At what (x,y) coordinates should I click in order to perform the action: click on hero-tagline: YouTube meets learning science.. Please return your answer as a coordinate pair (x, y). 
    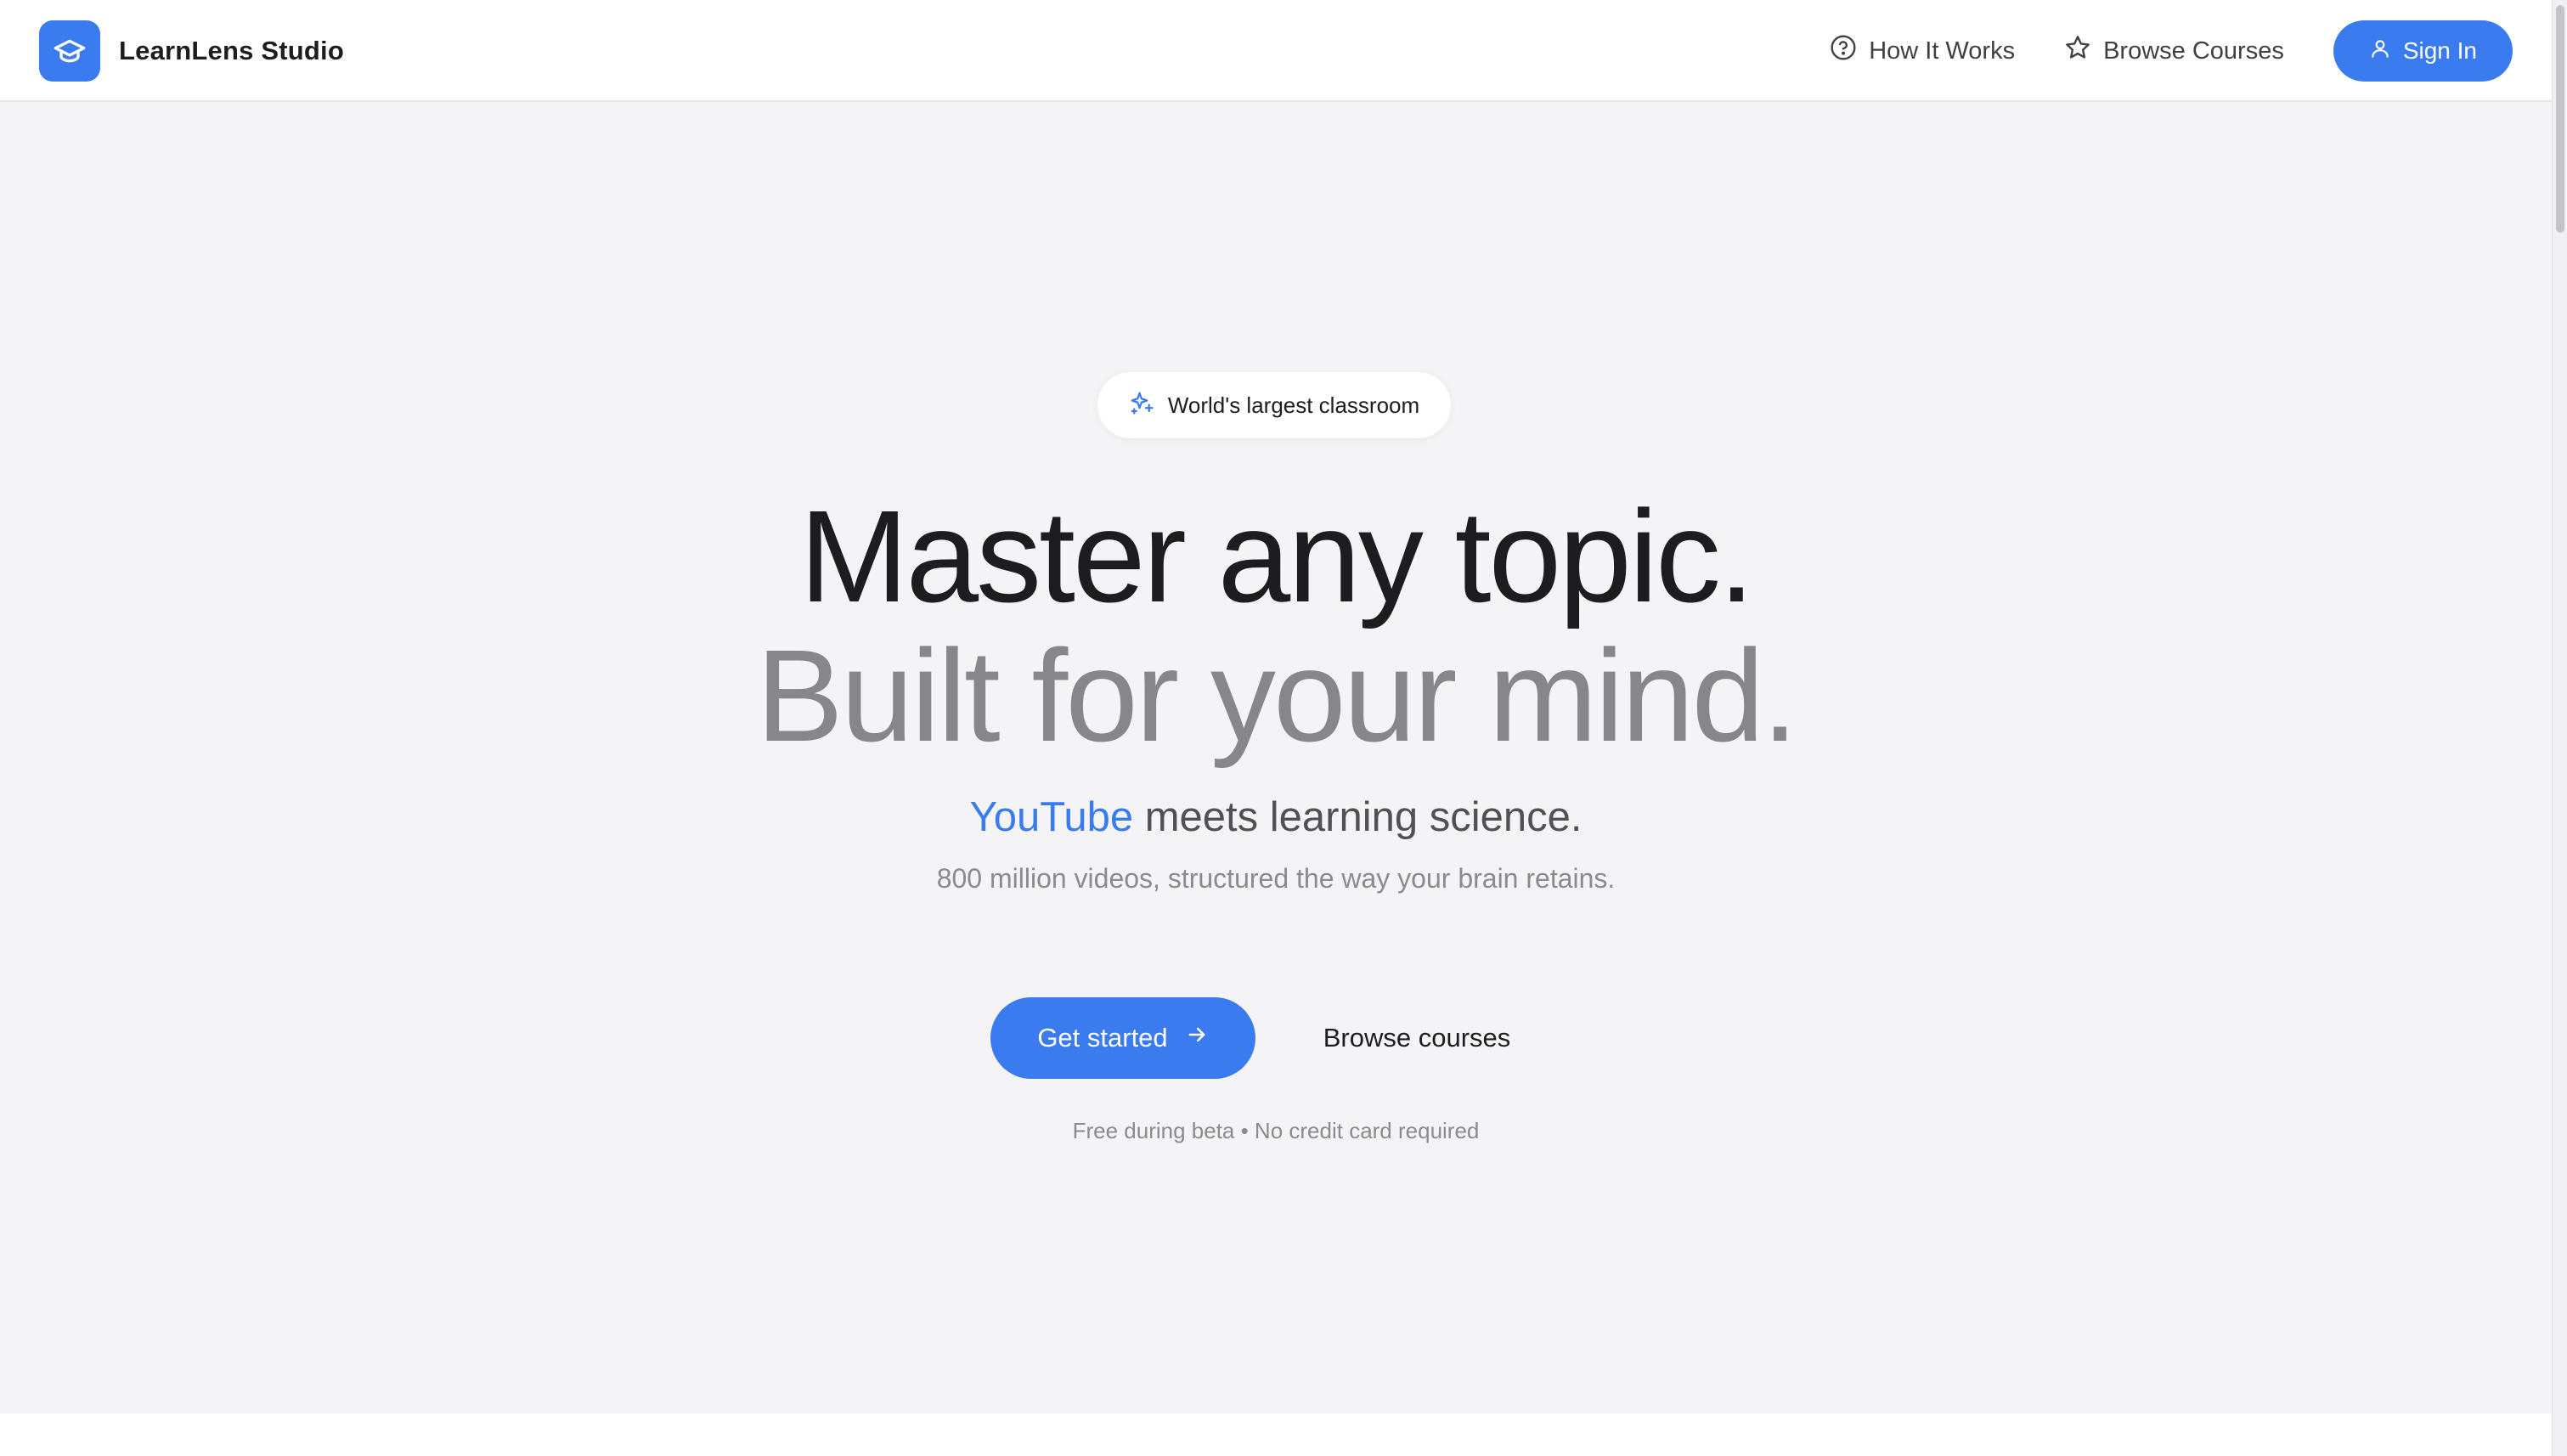
    Looking at the image, I should click on (1276, 817).